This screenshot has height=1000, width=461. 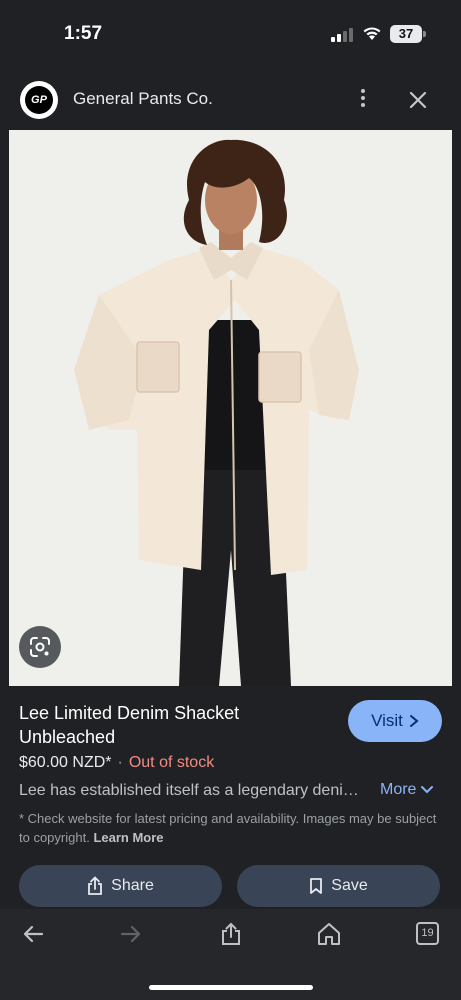 What do you see at coordinates (230, 100) in the screenshot?
I see `source-header: GP General Pants Co.` at bounding box center [230, 100].